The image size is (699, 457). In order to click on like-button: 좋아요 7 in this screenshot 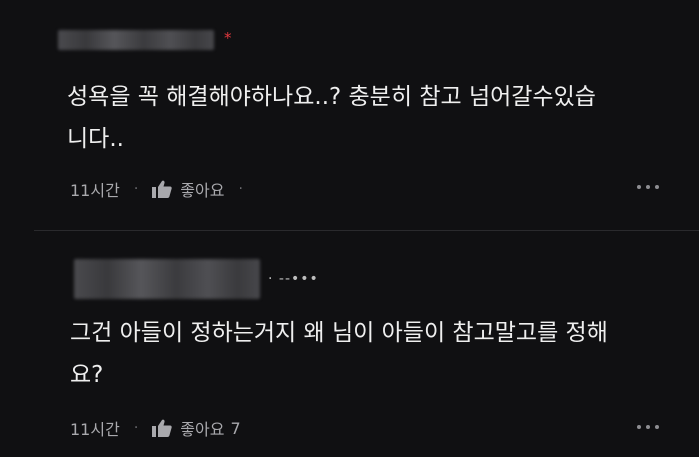, I will do `click(196, 428)`.